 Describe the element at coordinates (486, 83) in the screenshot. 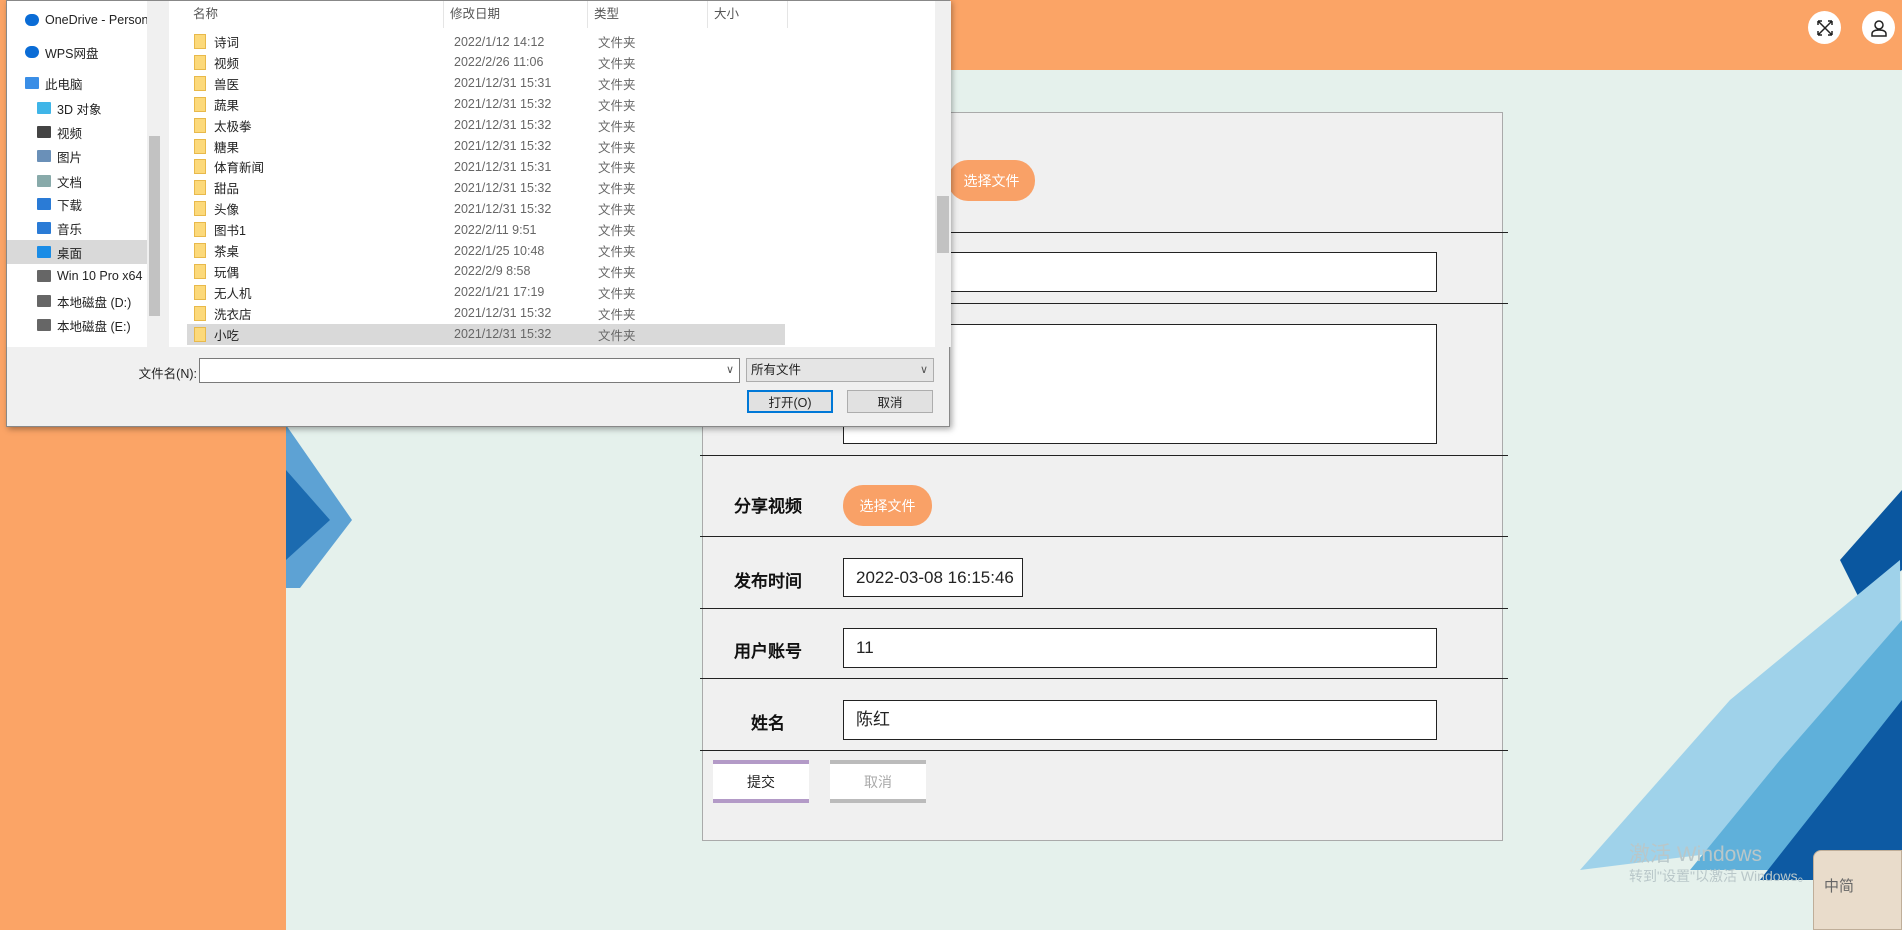

I see `file-row: 兽医 2021/12/31 15:31 文件夹` at that location.